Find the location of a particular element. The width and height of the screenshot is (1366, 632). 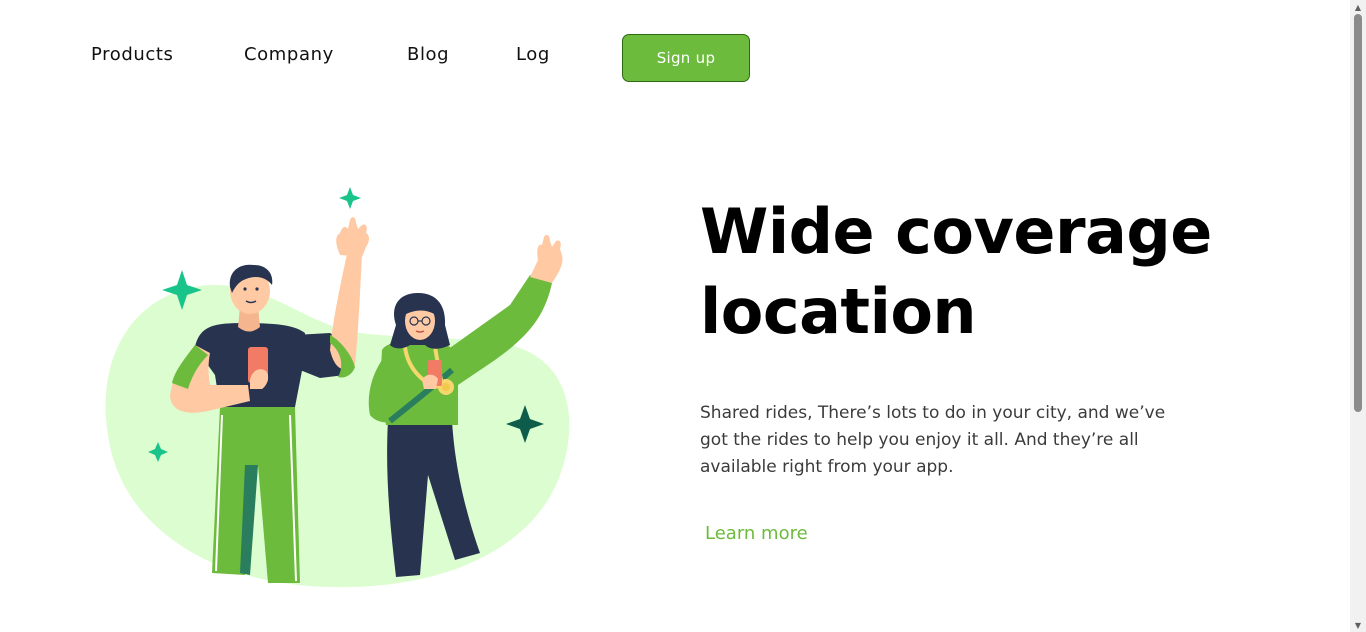

sparkle-icon is located at coordinates (350, 198).